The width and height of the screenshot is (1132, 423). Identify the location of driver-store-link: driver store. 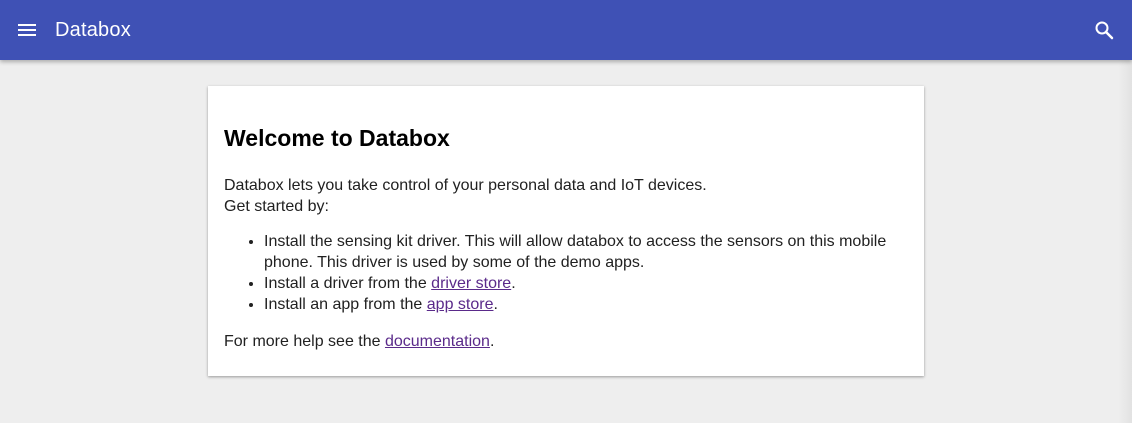
(471, 283).